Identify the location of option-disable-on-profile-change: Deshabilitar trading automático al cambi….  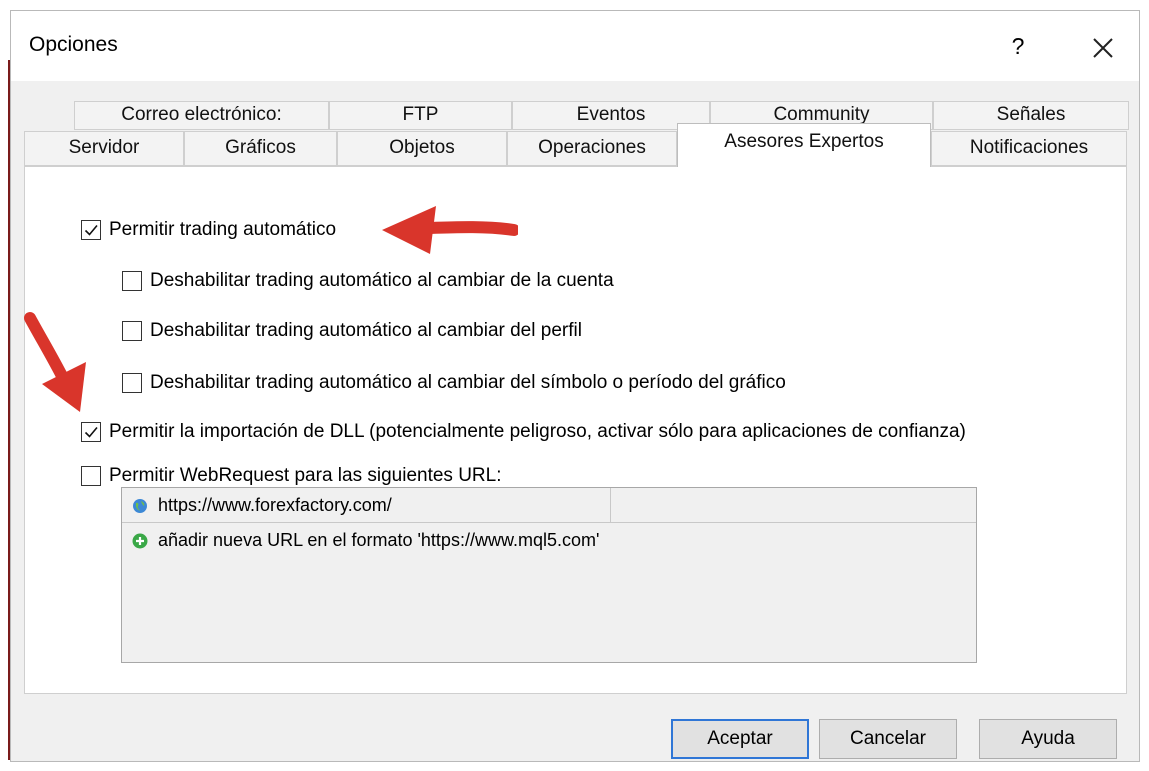
(352, 331).